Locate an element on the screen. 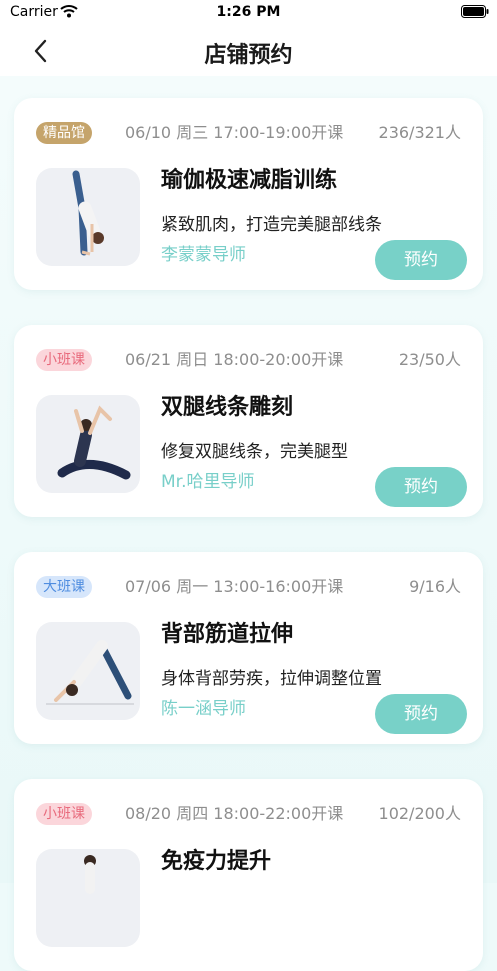  yoga-downward-dog-illustration is located at coordinates (90, 672).